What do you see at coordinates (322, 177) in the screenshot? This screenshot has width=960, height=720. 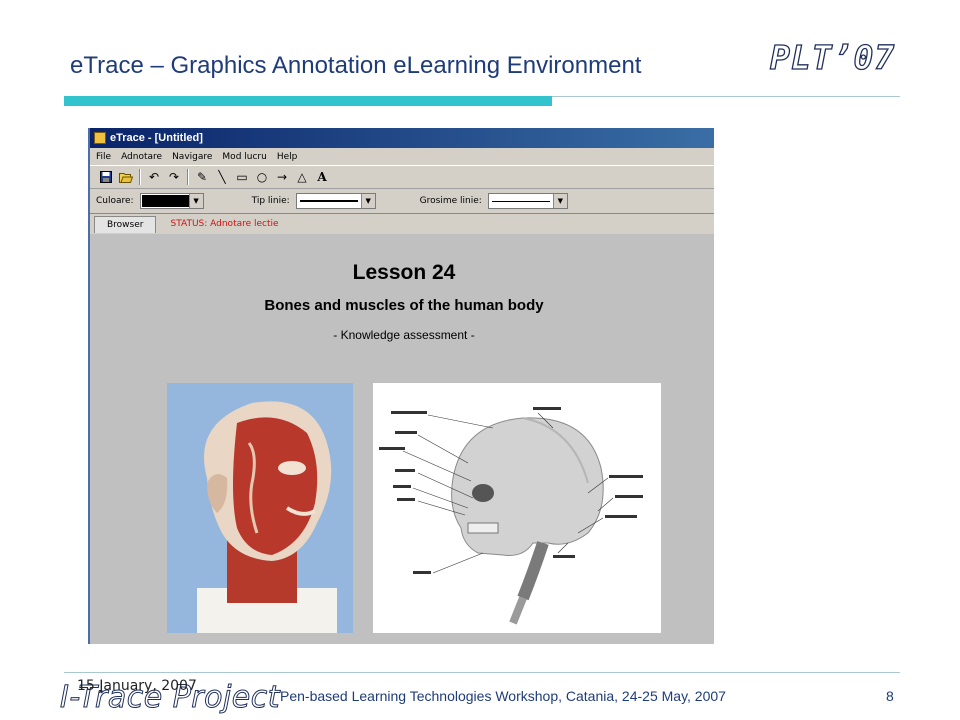 I see `text-icon: A` at bounding box center [322, 177].